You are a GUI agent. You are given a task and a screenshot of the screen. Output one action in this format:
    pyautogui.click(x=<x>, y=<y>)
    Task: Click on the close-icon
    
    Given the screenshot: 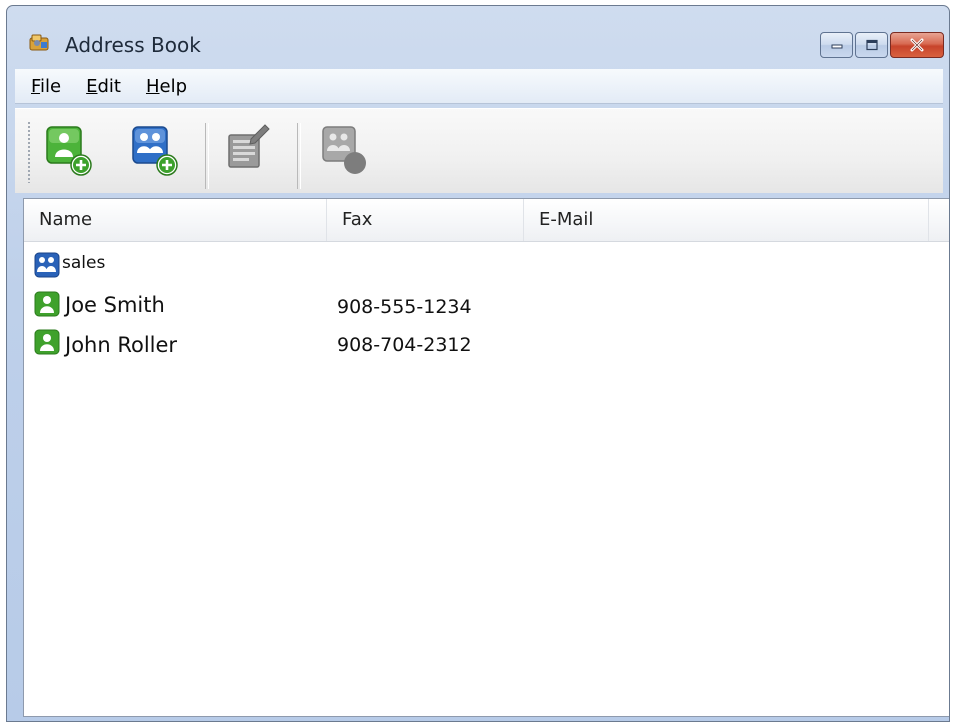 What is the action you would take?
    pyautogui.click(x=917, y=45)
    